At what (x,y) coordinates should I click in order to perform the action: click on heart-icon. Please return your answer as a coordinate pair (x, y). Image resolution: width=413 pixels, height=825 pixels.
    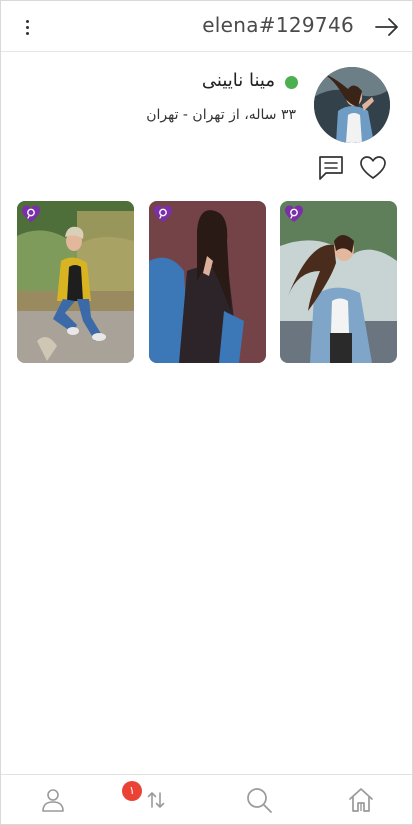
    Looking at the image, I should click on (373, 168).